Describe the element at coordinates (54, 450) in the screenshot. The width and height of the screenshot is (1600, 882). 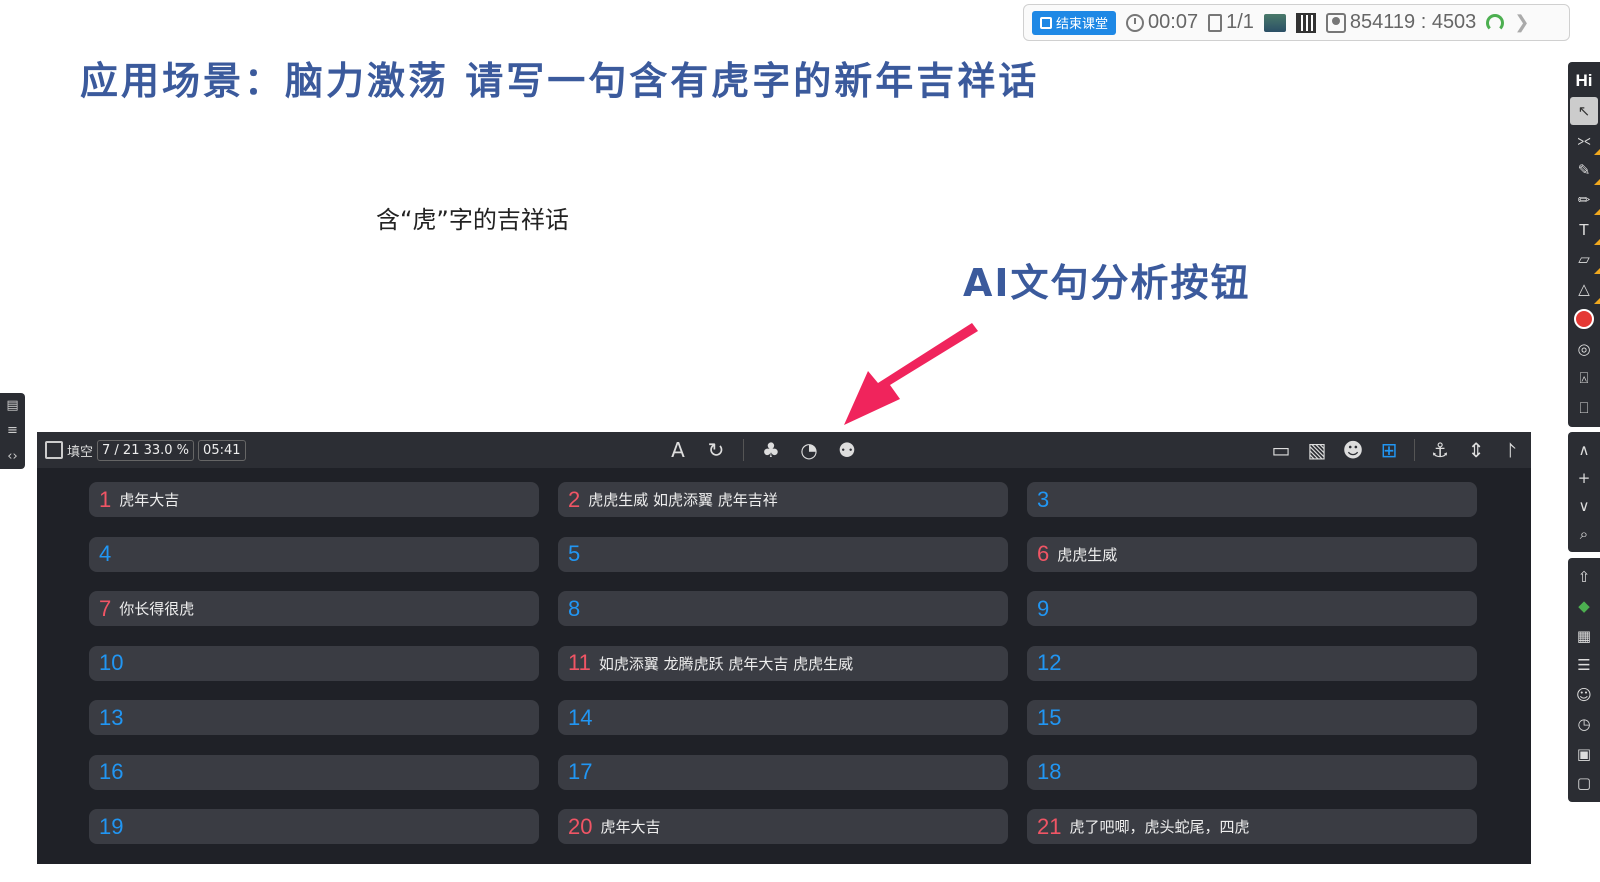
I see `edit-icon` at that location.